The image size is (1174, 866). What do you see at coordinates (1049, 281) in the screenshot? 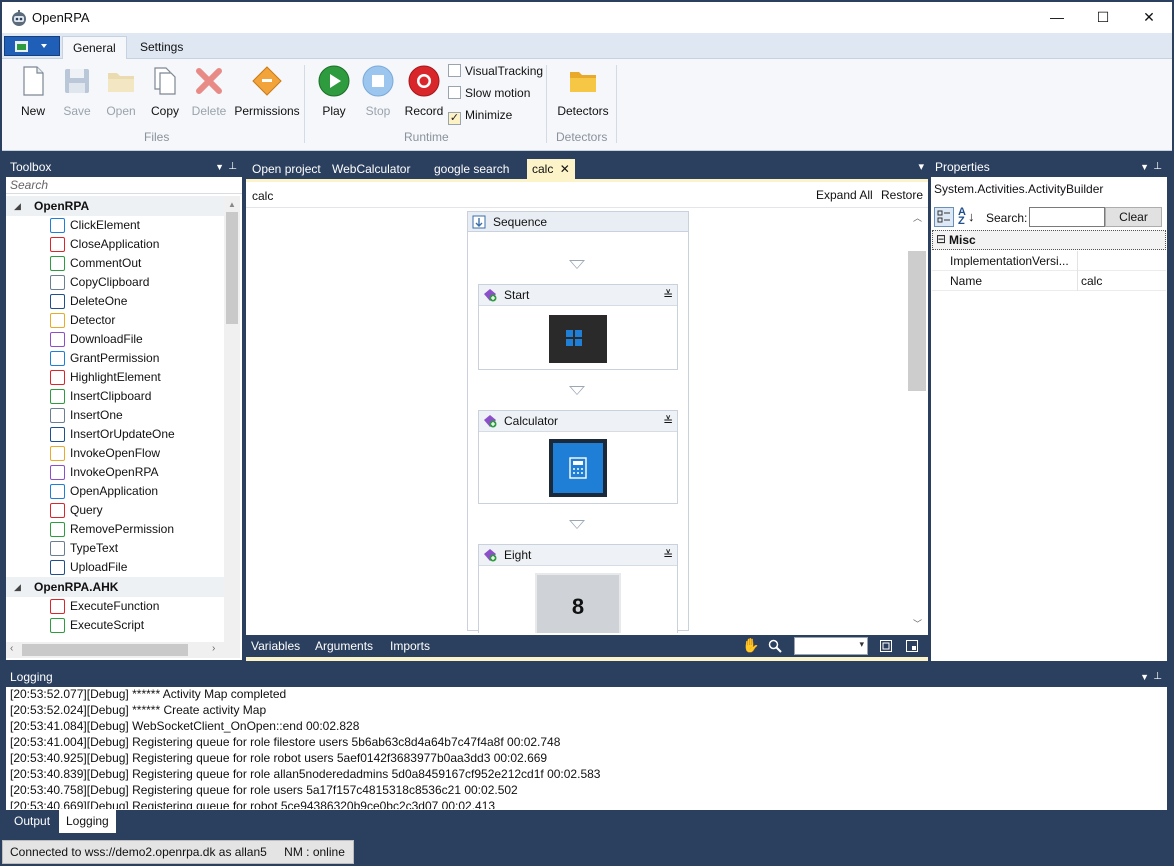
I see `property-row: Name calc` at bounding box center [1049, 281].